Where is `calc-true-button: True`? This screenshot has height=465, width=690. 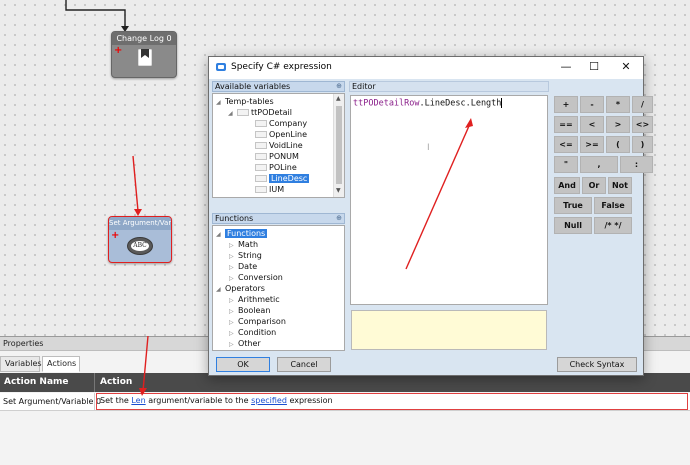
calc-true-button: True is located at coordinates (573, 205).